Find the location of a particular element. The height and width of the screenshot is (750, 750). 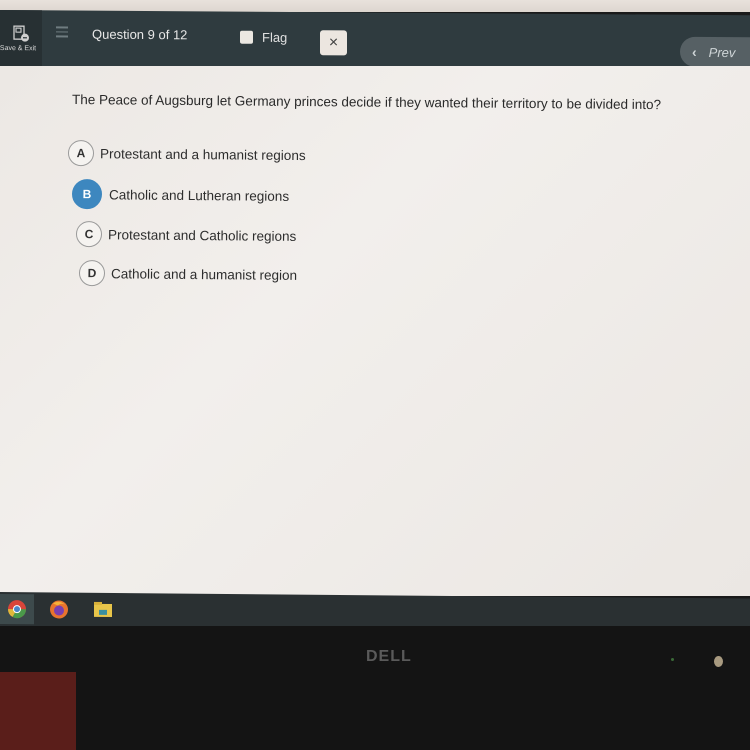

answer-option-b: B Catholic and Lutheran regions is located at coordinates (180, 195).